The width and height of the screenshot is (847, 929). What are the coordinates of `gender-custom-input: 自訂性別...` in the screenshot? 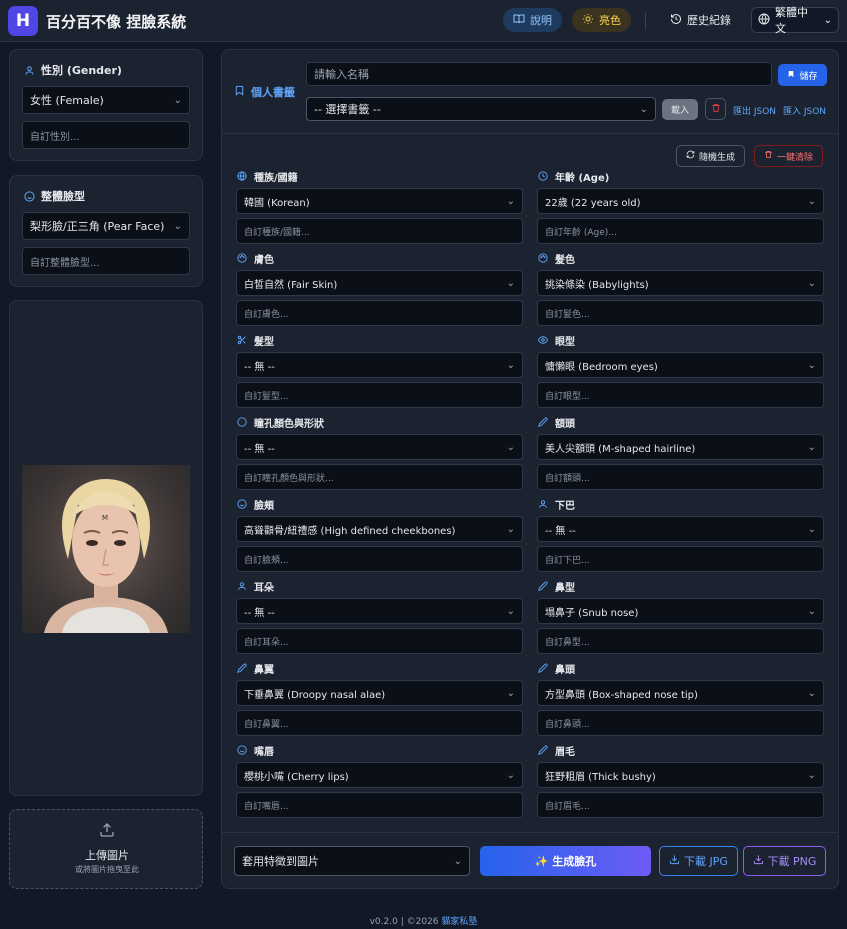 It's located at (106, 135).